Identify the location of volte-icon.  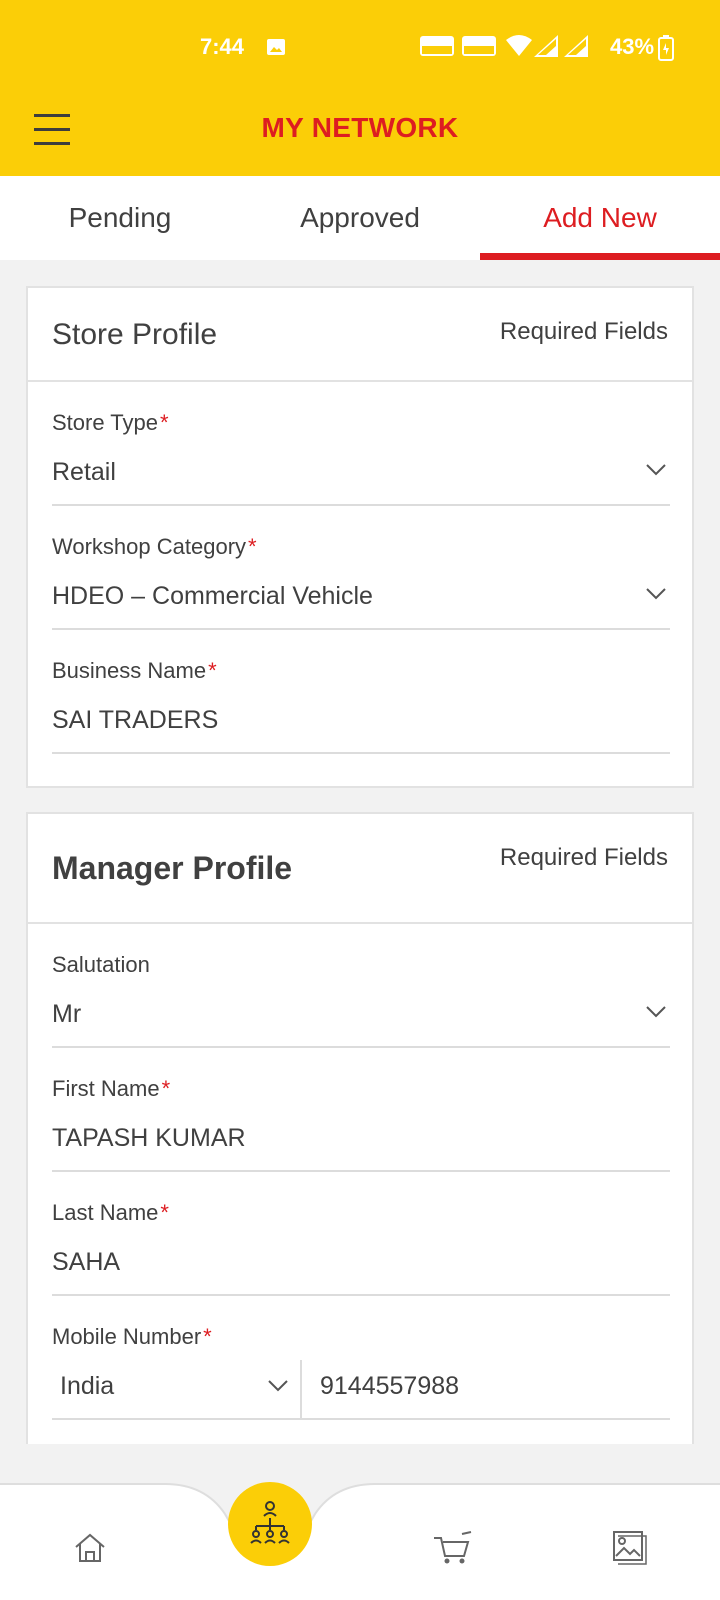
(479, 46).